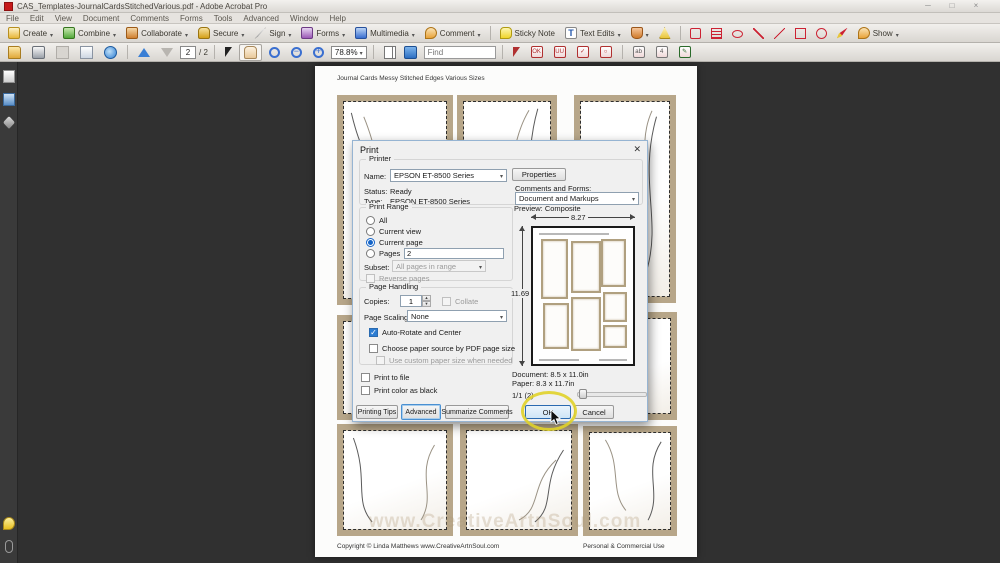 Image resolution: width=1000 pixels, height=563 pixels. Describe the element at coordinates (14, 33) in the screenshot. I see `create-icon` at that location.